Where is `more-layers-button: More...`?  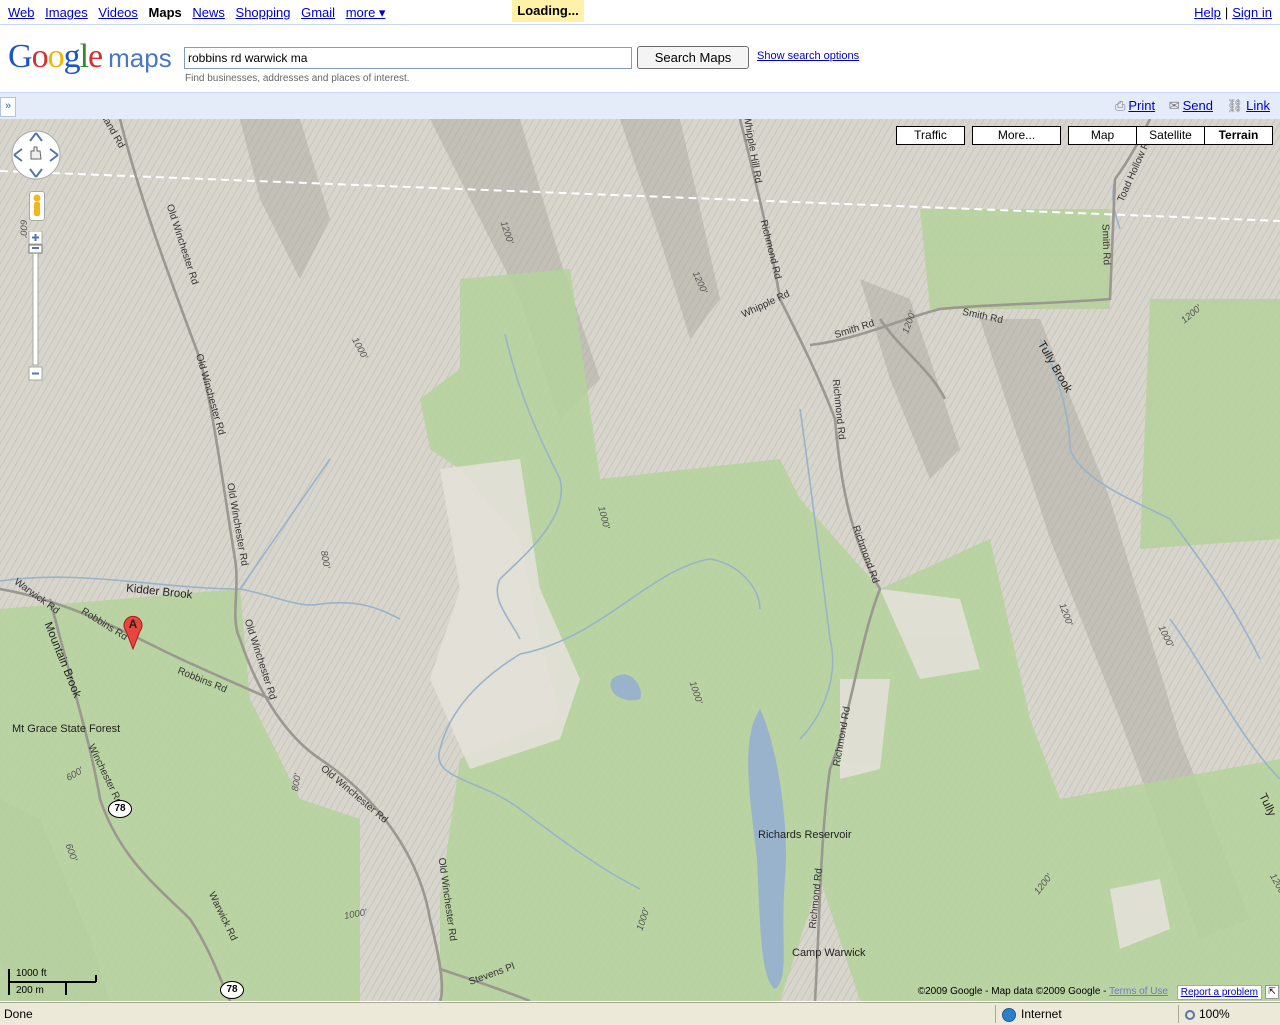
more-layers-button: More... is located at coordinates (1016, 135).